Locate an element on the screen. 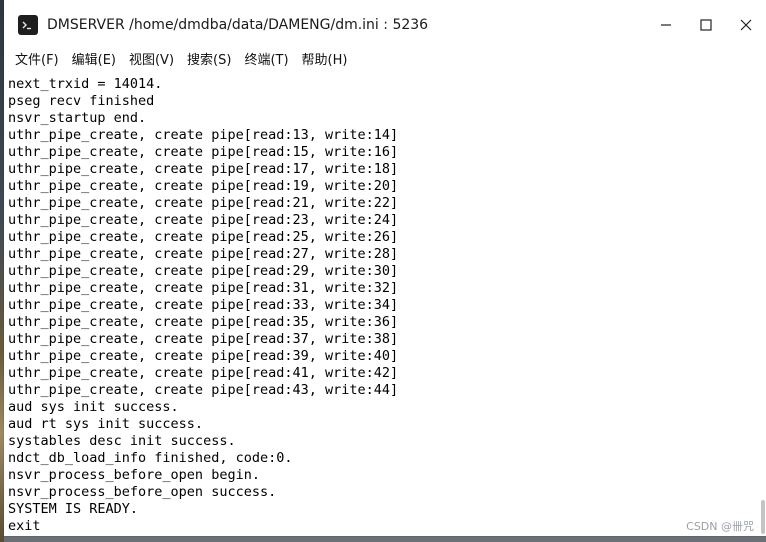 The height and width of the screenshot is (542, 766). close-button is located at coordinates (746, 25).